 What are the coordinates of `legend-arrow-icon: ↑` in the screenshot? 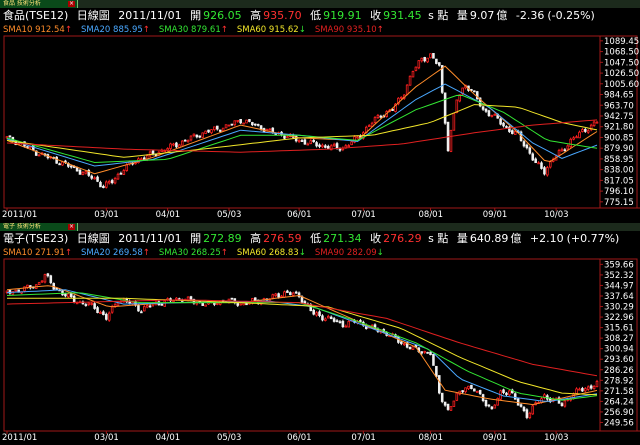 It's located at (146, 253).